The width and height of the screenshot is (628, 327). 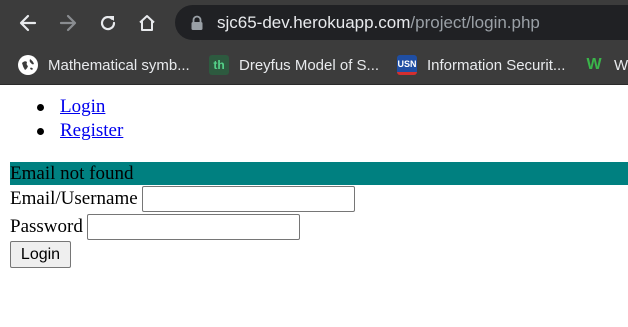 What do you see at coordinates (606, 65) in the screenshot?
I see `bookmark-w: W W` at bounding box center [606, 65].